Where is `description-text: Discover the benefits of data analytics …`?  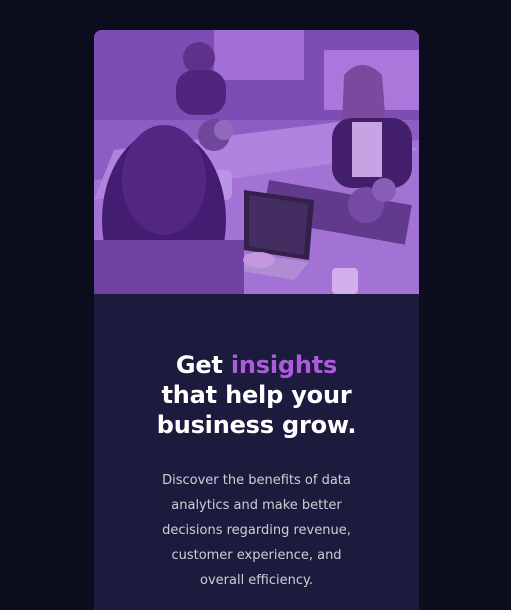
description-text: Discover the benefits of data analytics … is located at coordinates (256, 530).